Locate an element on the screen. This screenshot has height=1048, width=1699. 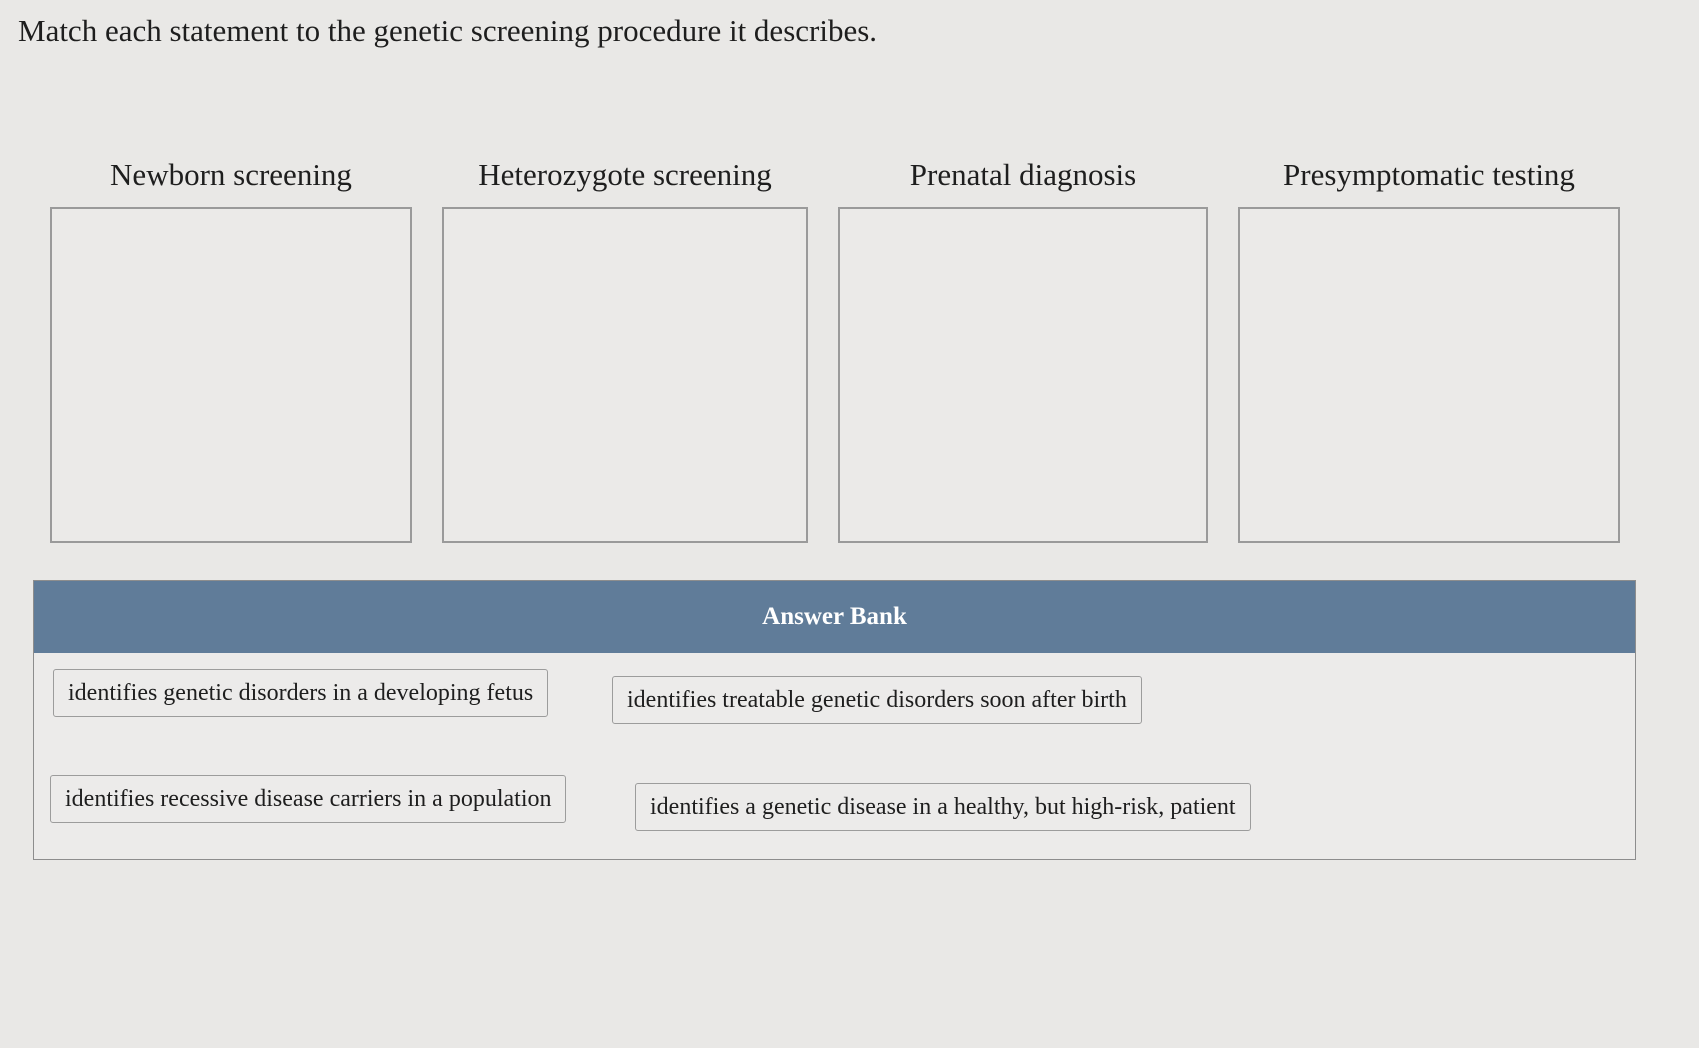
answer-bank-title: Answer Bank is located at coordinates (834, 617).